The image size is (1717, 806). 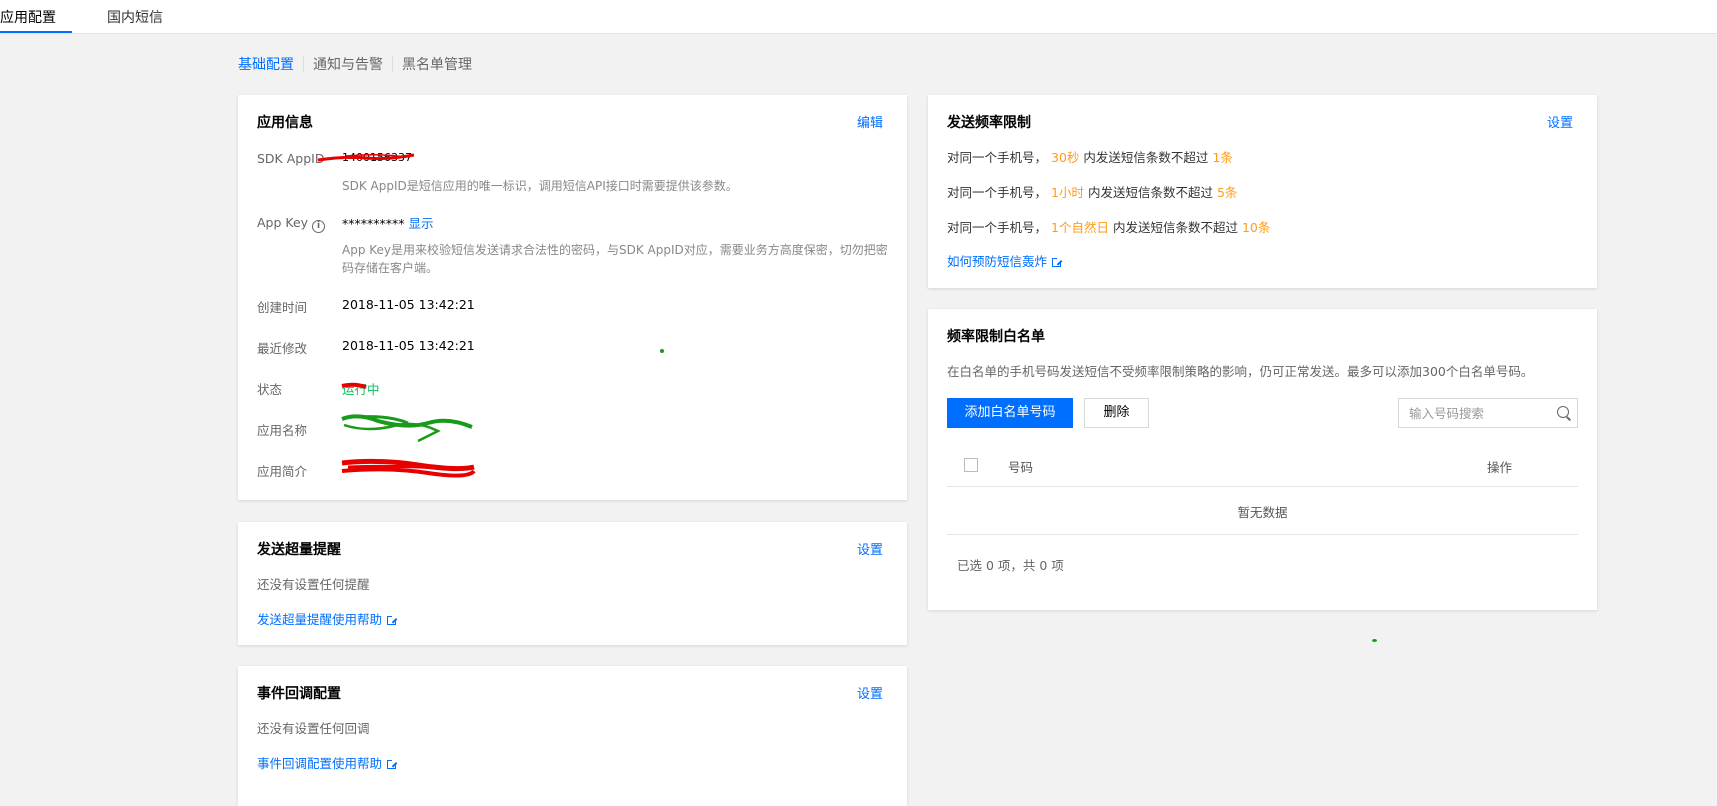 I want to click on freq-rule-period: 30秒, so click(x=1065, y=157).